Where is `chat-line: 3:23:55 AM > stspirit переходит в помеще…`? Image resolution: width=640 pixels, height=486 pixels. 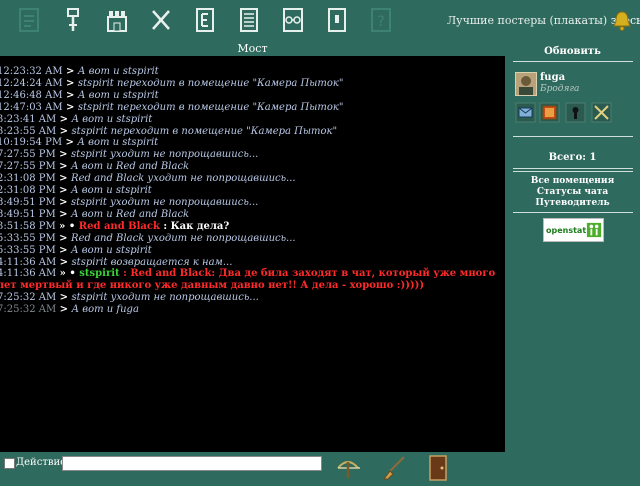 chat-line: 3:23:55 AM > stspirit переходит в помеще… is located at coordinates (169, 131).